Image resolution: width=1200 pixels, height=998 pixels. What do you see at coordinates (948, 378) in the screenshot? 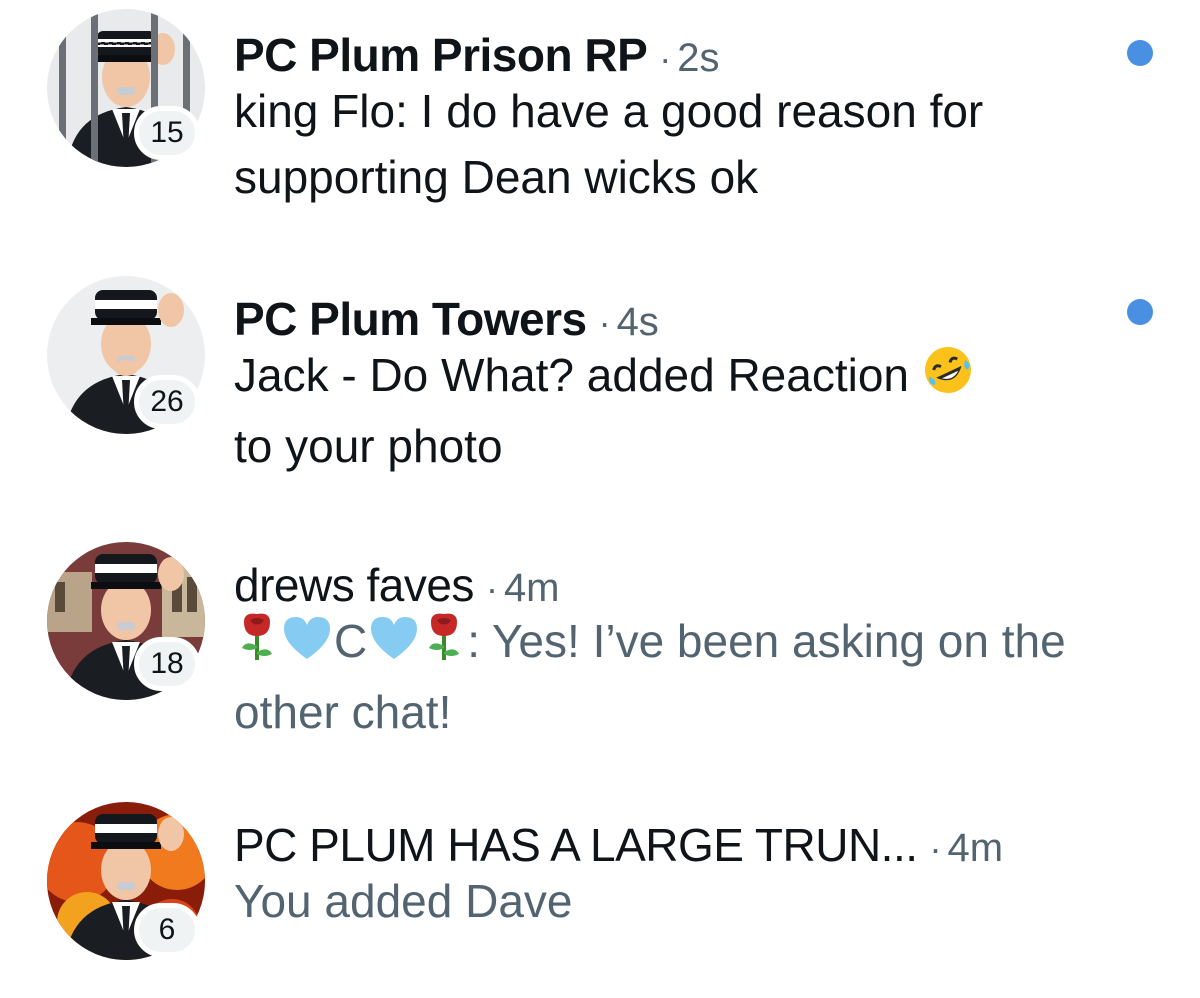
I see `rolling-on-floor-laughing-emoji` at bounding box center [948, 378].